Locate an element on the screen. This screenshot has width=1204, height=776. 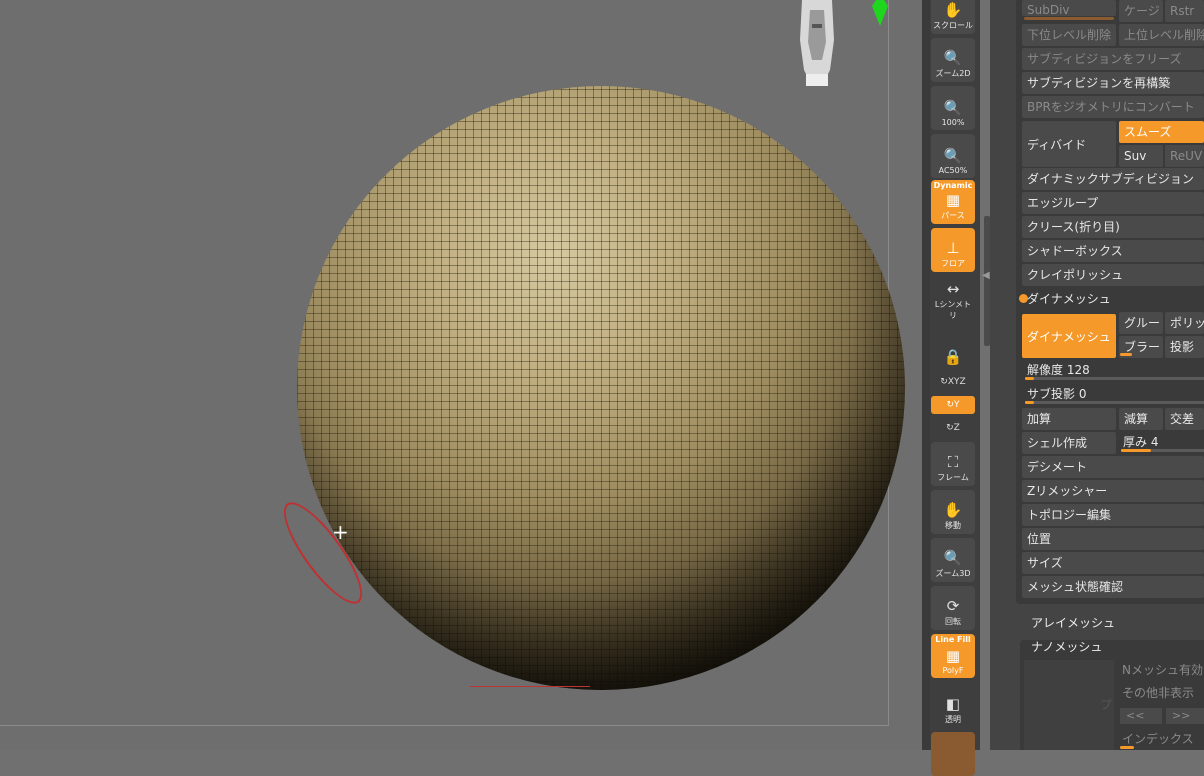
suv-button: Suv is located at coordinates (1141, 156).